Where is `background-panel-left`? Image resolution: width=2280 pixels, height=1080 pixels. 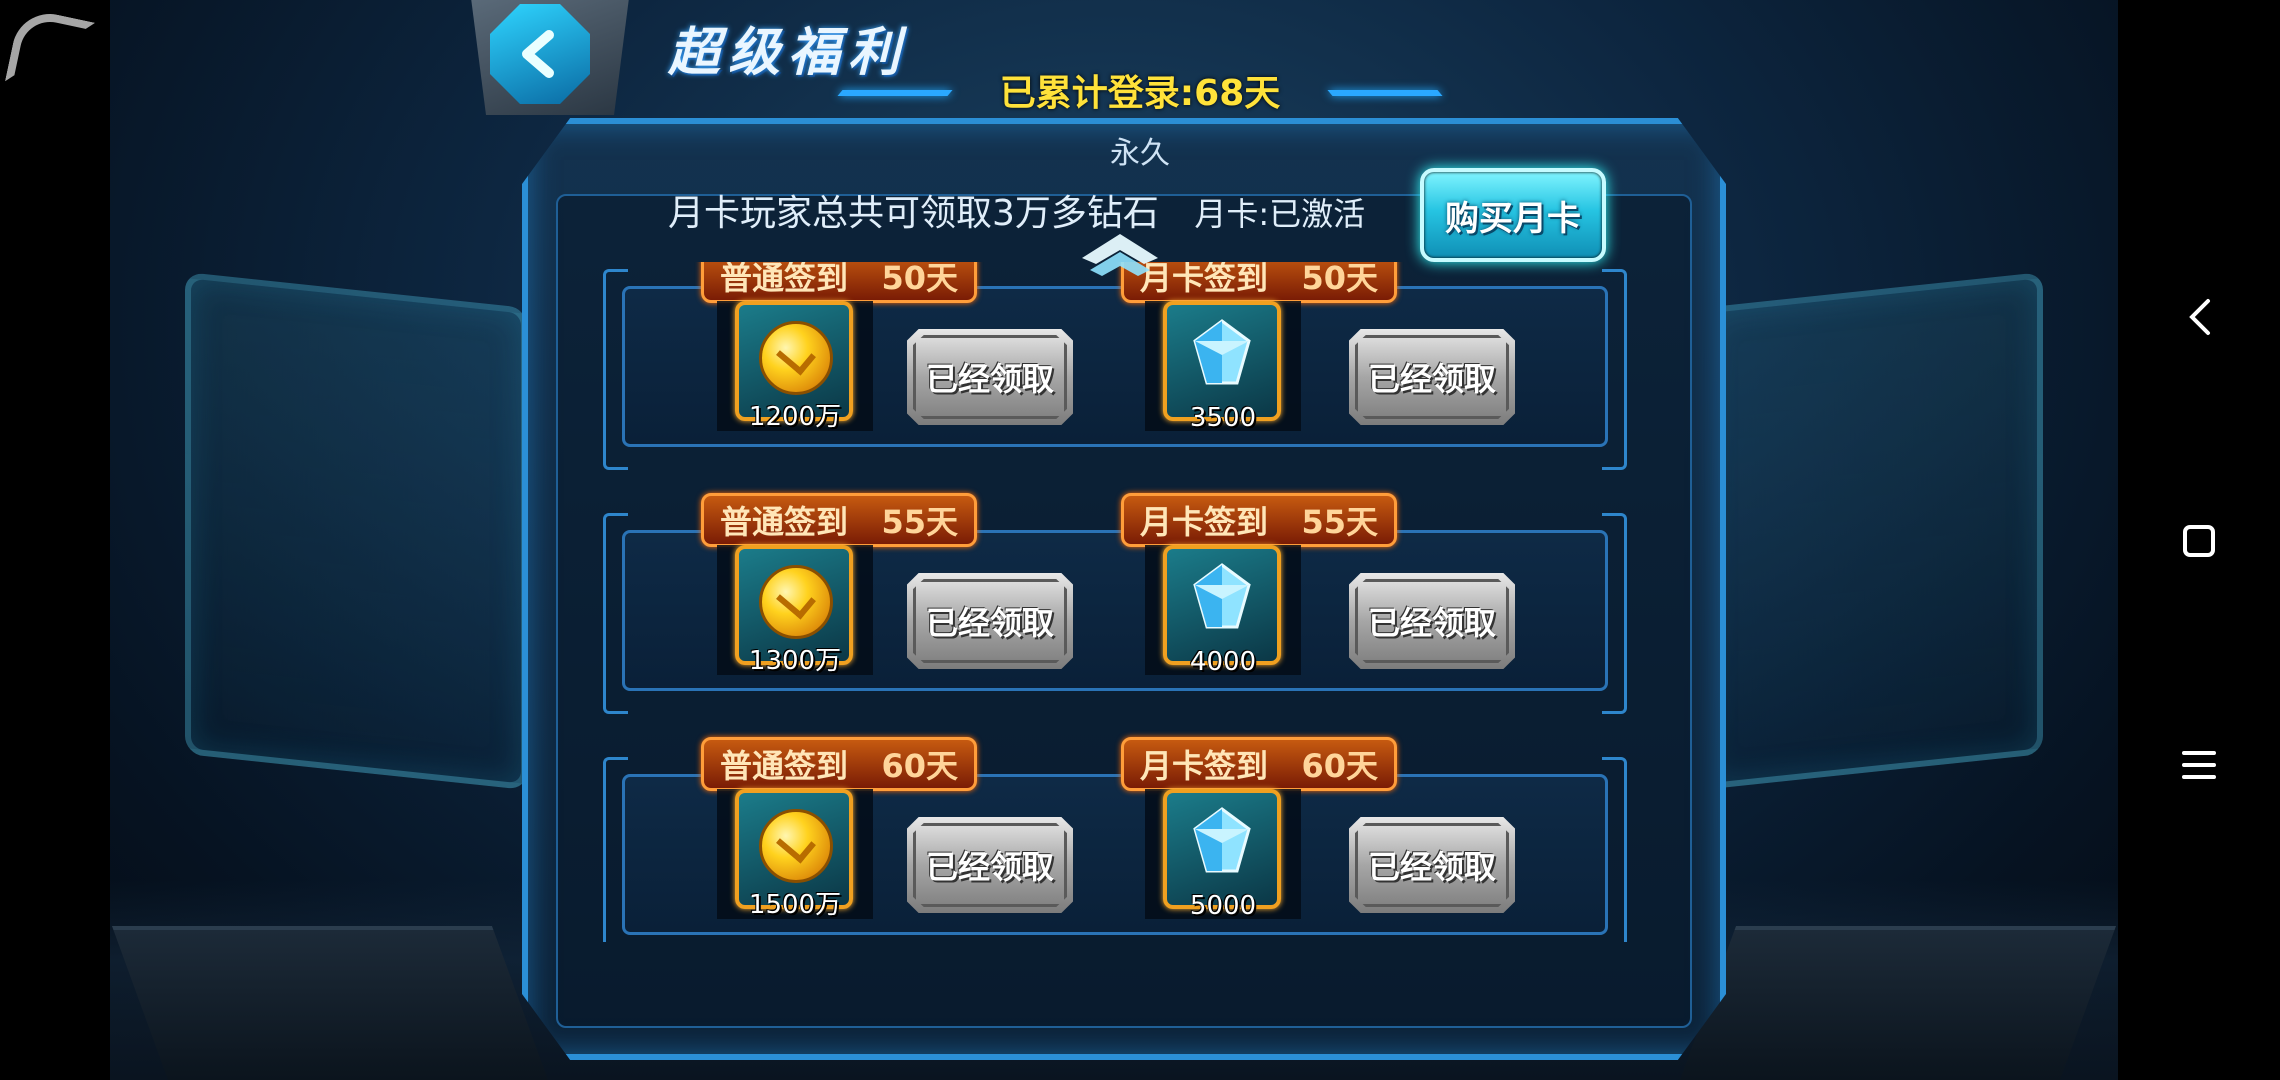
background-panel-left is located at coordinates (356, 531).